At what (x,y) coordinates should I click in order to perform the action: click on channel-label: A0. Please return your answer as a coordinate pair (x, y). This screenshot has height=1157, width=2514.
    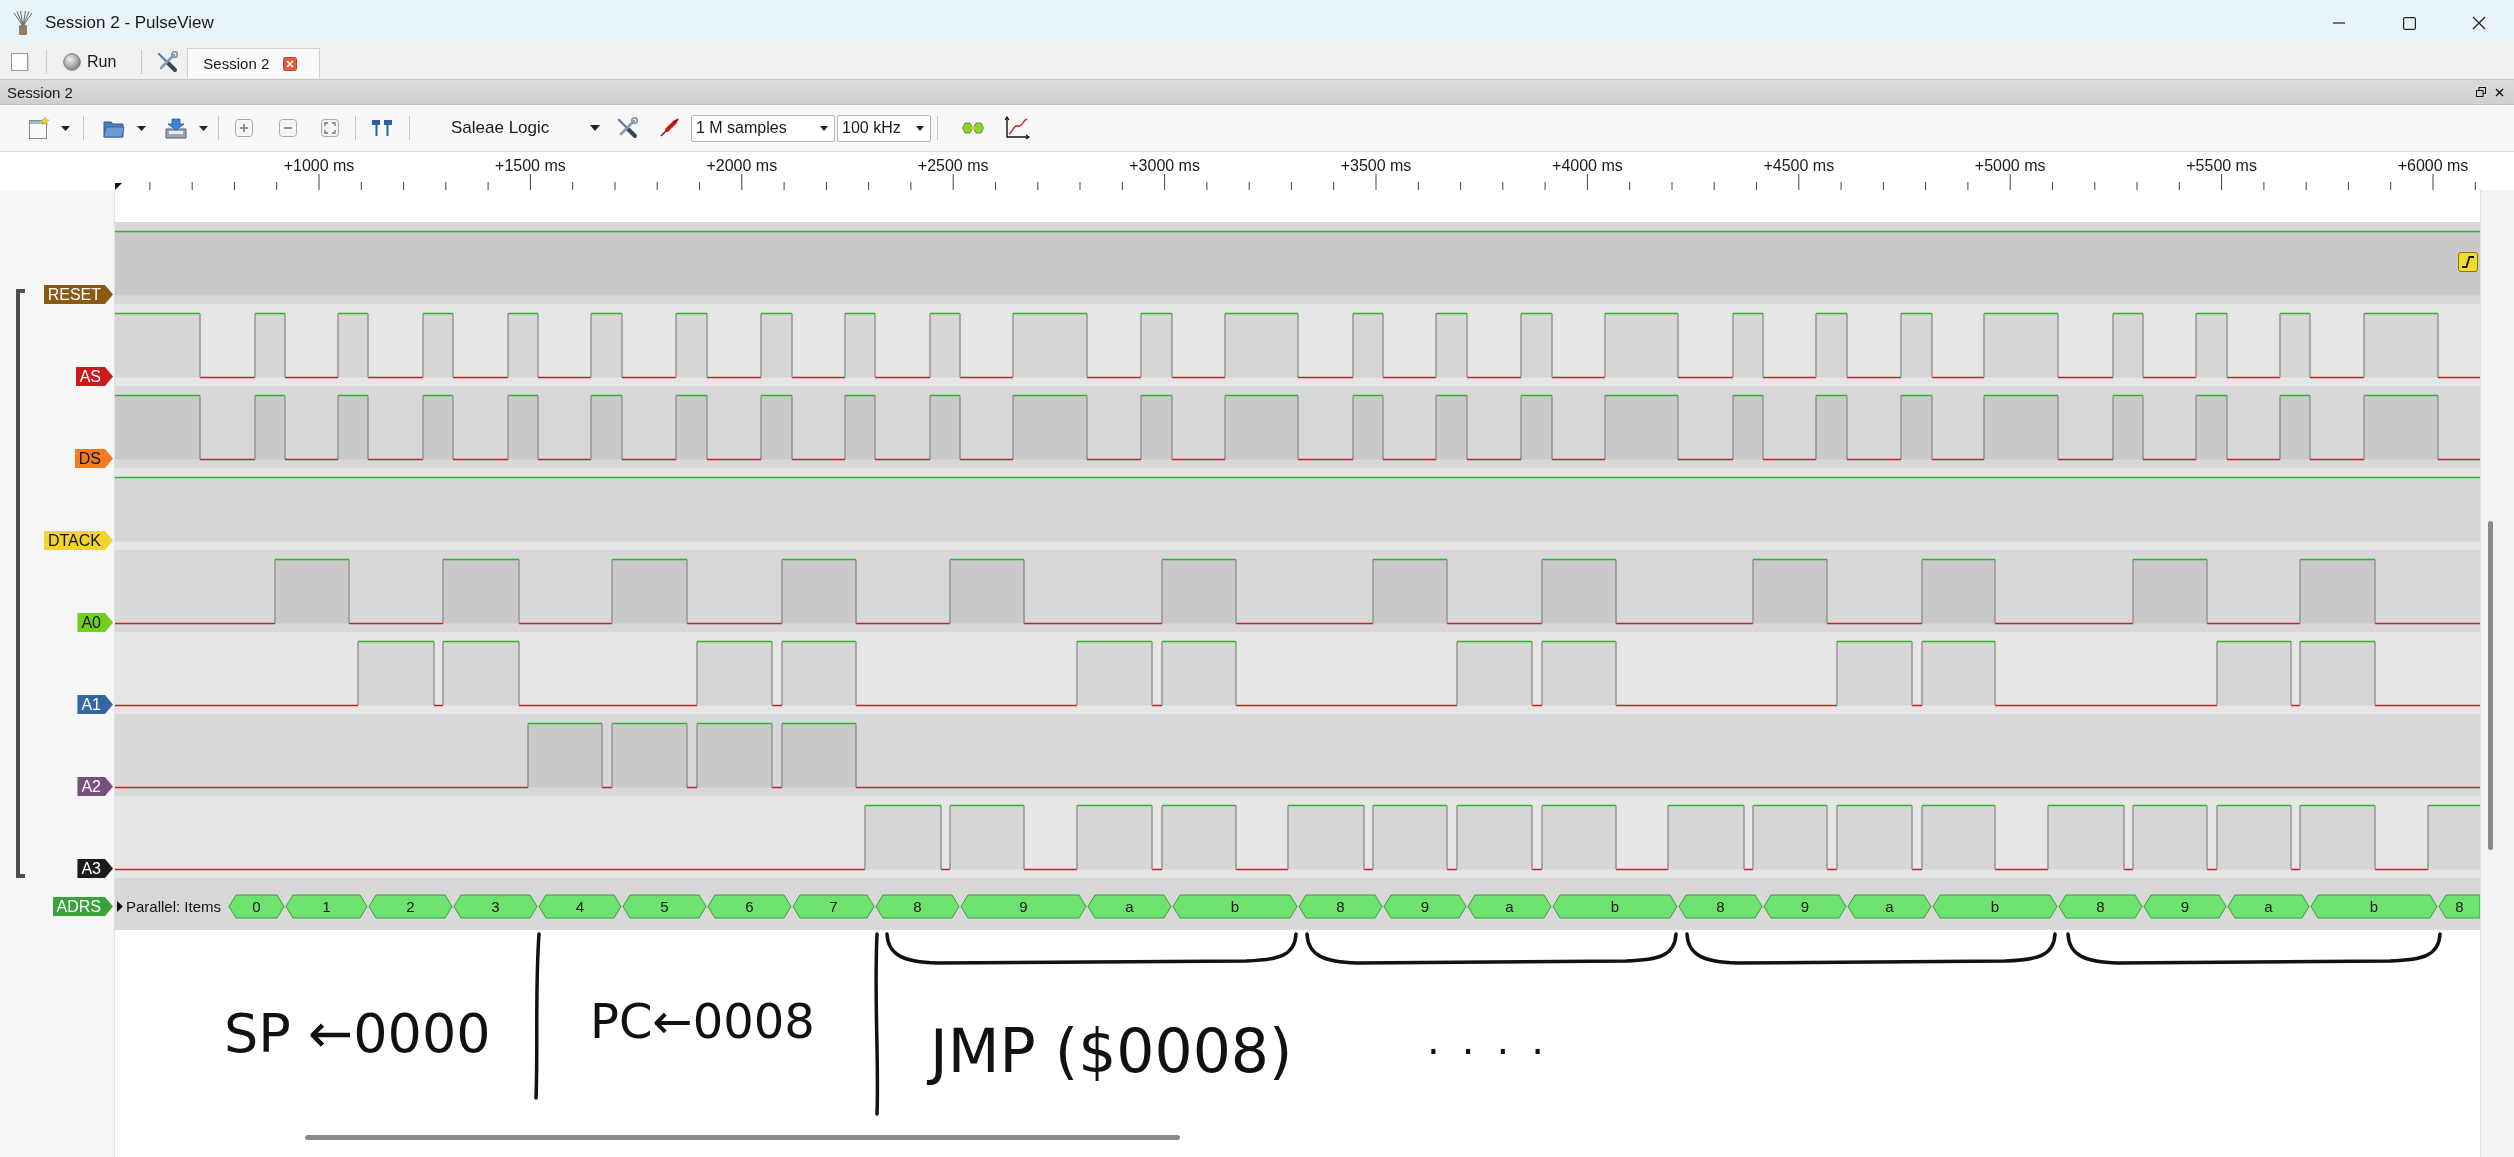
    Looking at the image, I should click on (95, 622).